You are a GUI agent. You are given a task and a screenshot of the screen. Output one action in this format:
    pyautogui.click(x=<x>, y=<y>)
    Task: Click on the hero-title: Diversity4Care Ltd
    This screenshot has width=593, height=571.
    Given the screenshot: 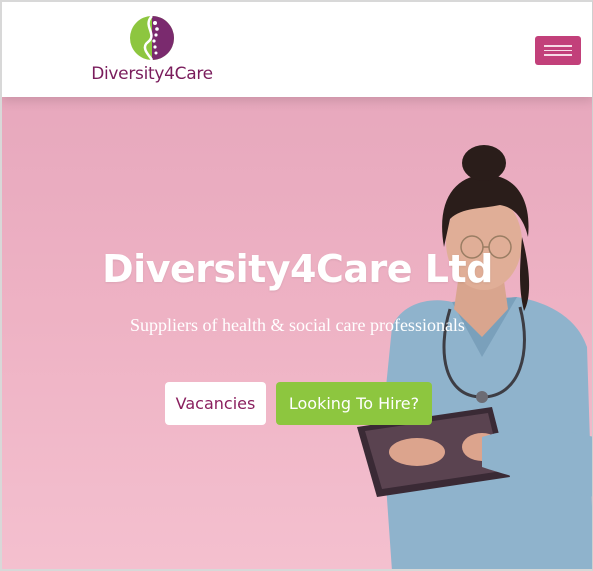 What is the action you would take?
    pyautogui.click(x=297, y=269)
    